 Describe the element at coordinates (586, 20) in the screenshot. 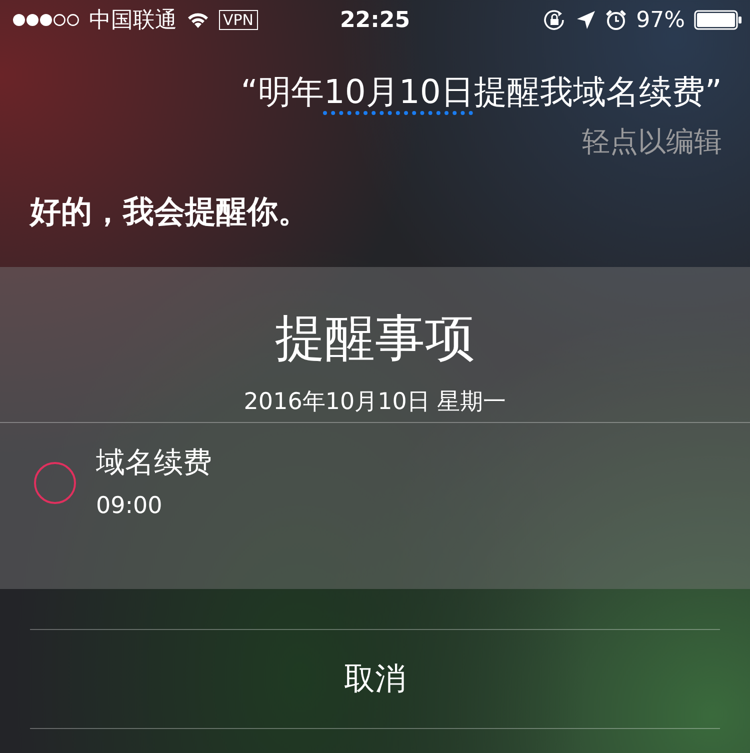

I see `location-arrow-icon` at that location.